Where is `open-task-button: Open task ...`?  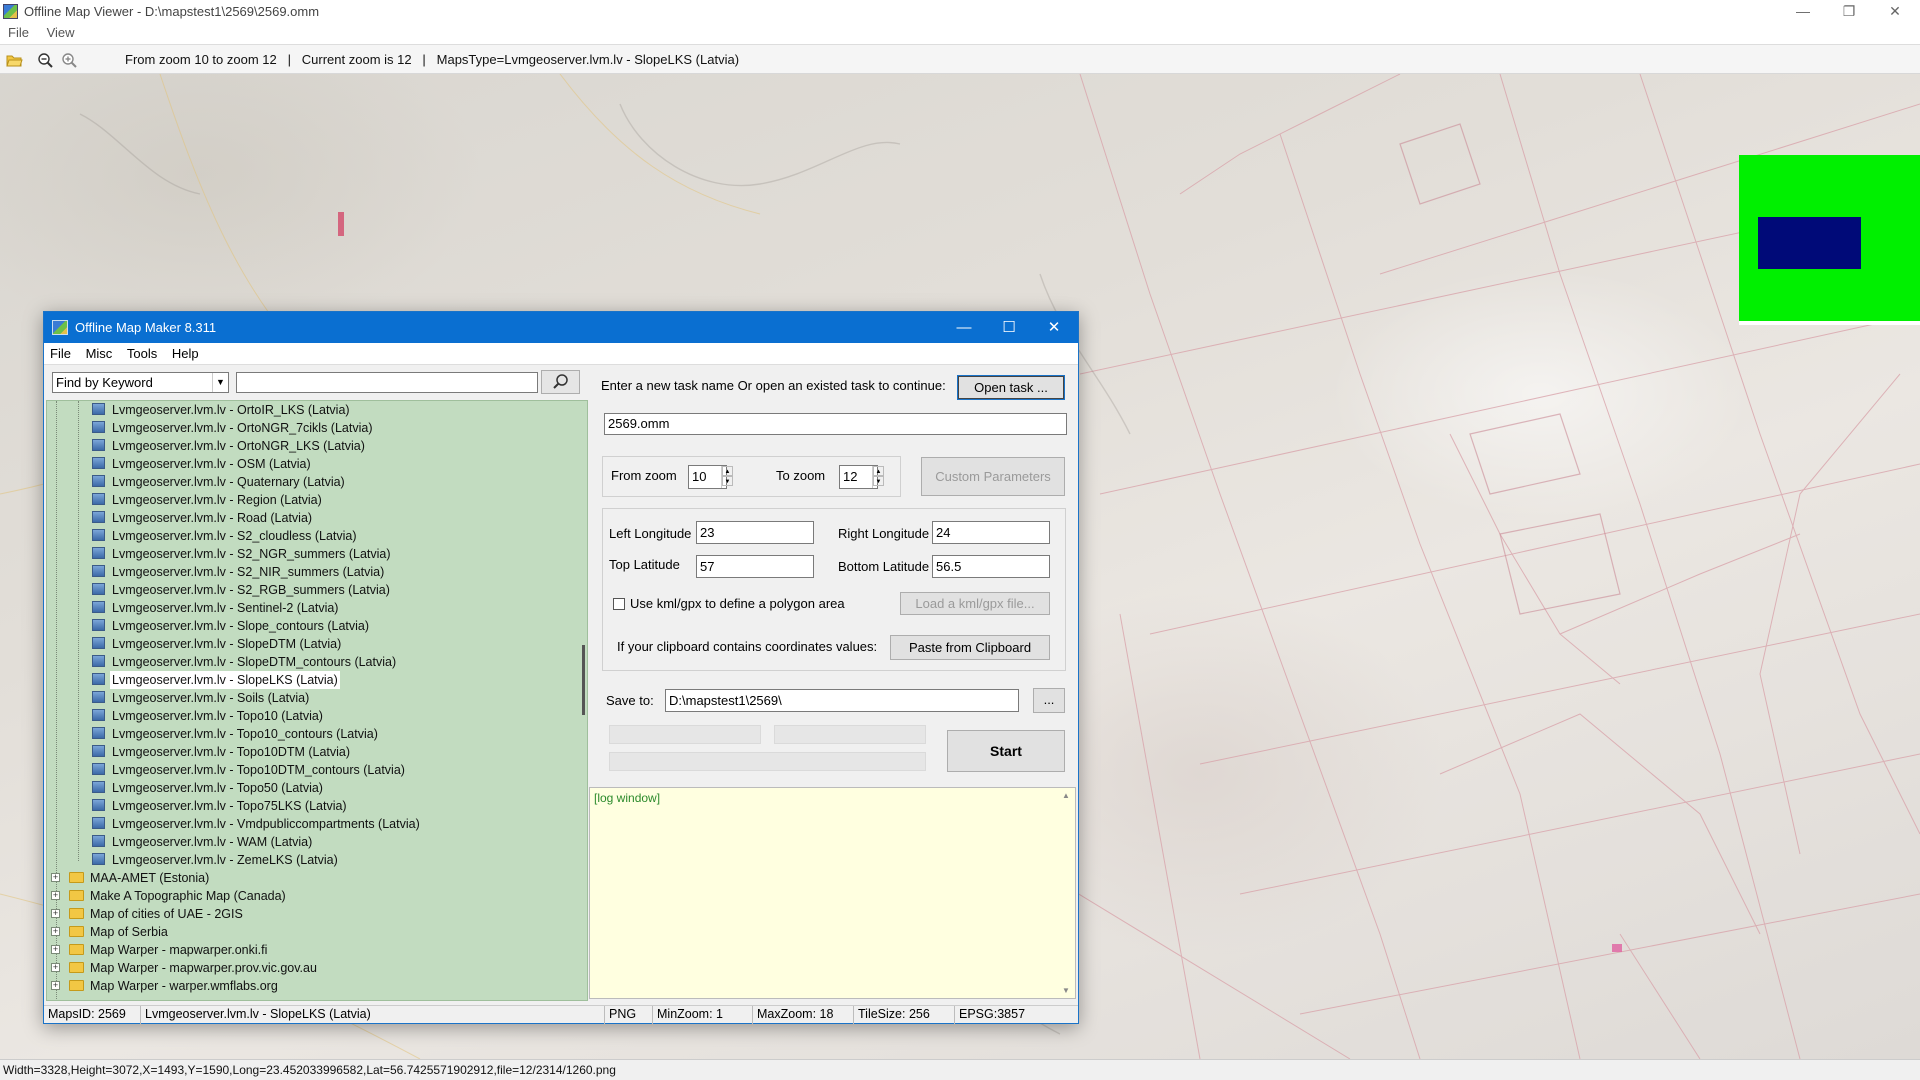
open-task-button: Open task ... is located at coordinates (1011, 387).